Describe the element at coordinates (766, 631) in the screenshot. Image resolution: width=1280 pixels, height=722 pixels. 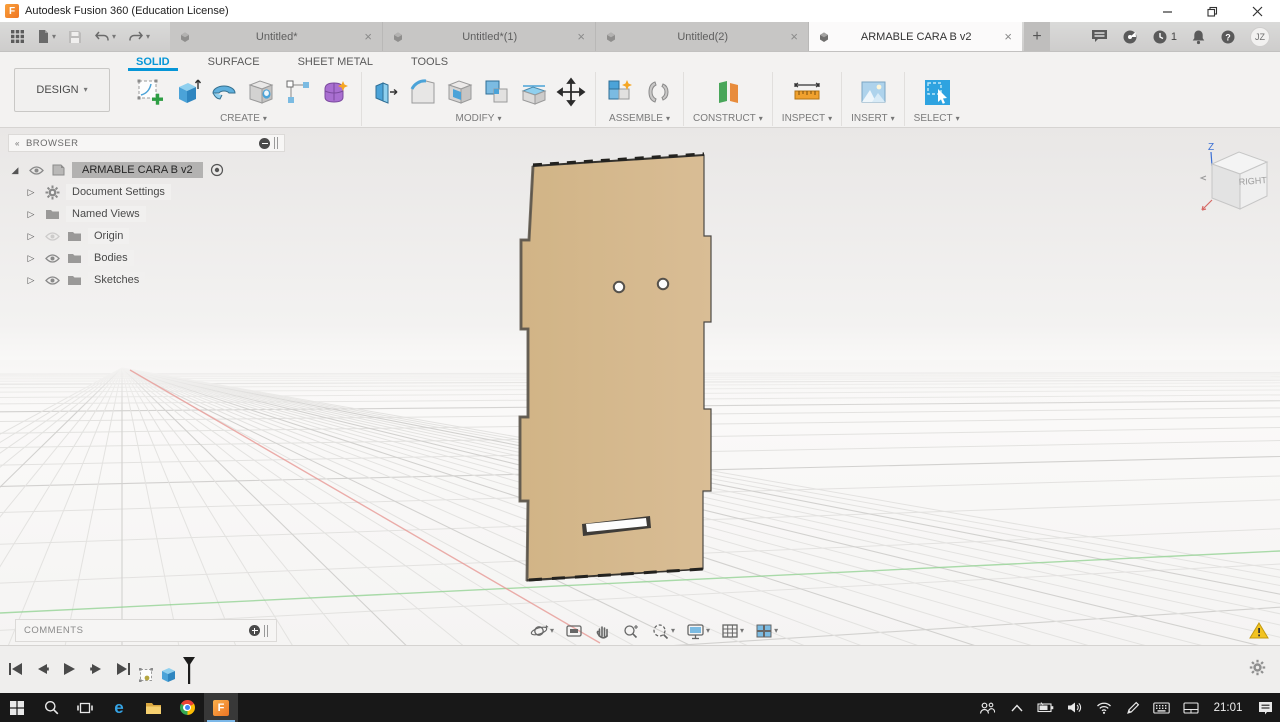
I see `viewports-button: ▾` at that location.